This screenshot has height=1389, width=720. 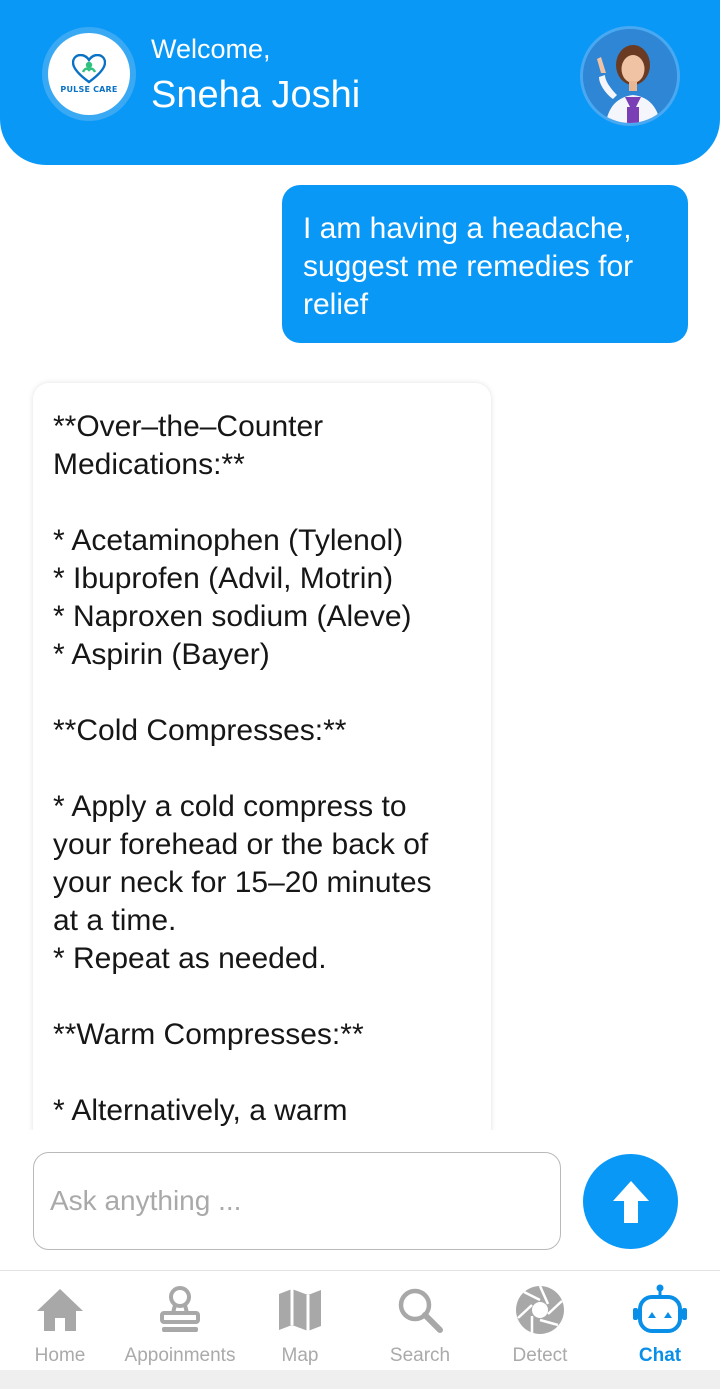 I want to click on doctor-avatar-icon, so click(x=630, y=76).